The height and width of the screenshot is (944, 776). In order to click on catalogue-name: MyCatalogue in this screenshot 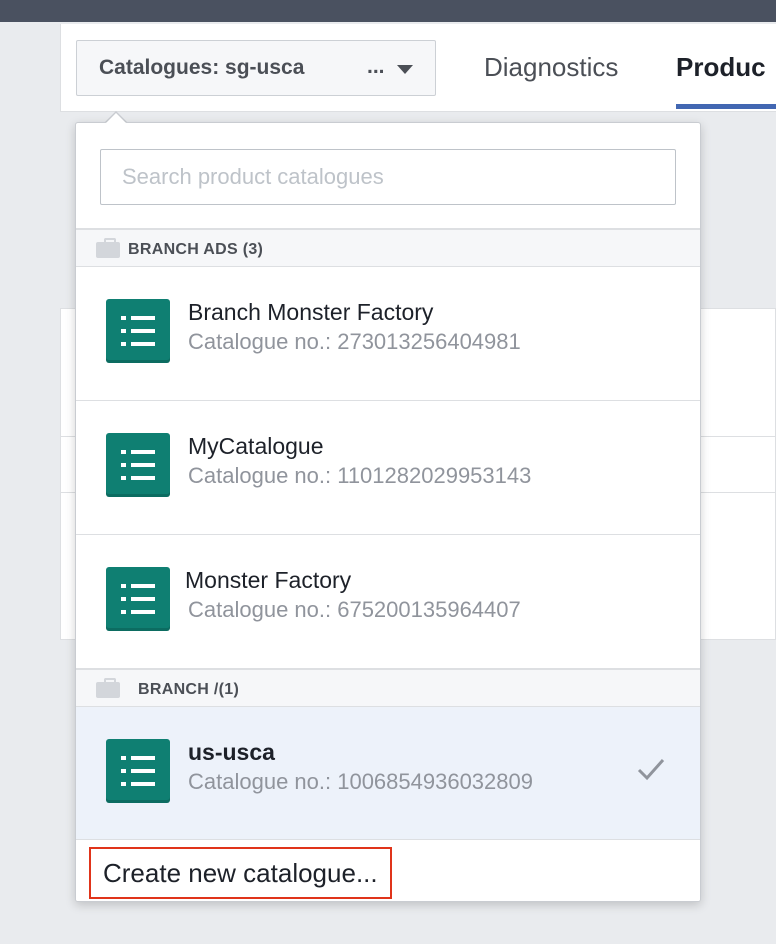, I will do `click(256, 446)`.